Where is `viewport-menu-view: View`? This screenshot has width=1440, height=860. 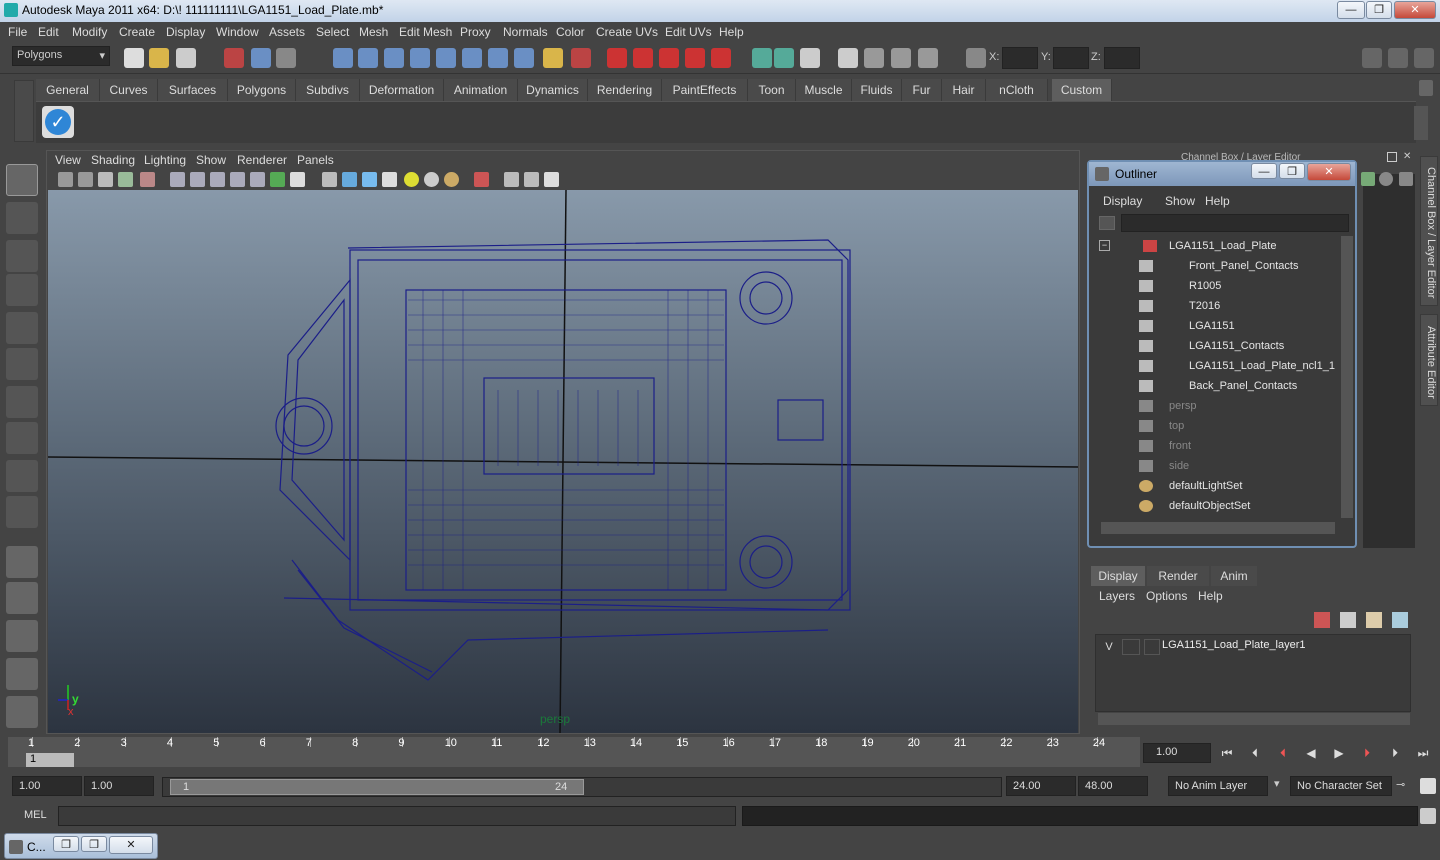 viewport-menu-view: View is located at coordinates (68, 160).